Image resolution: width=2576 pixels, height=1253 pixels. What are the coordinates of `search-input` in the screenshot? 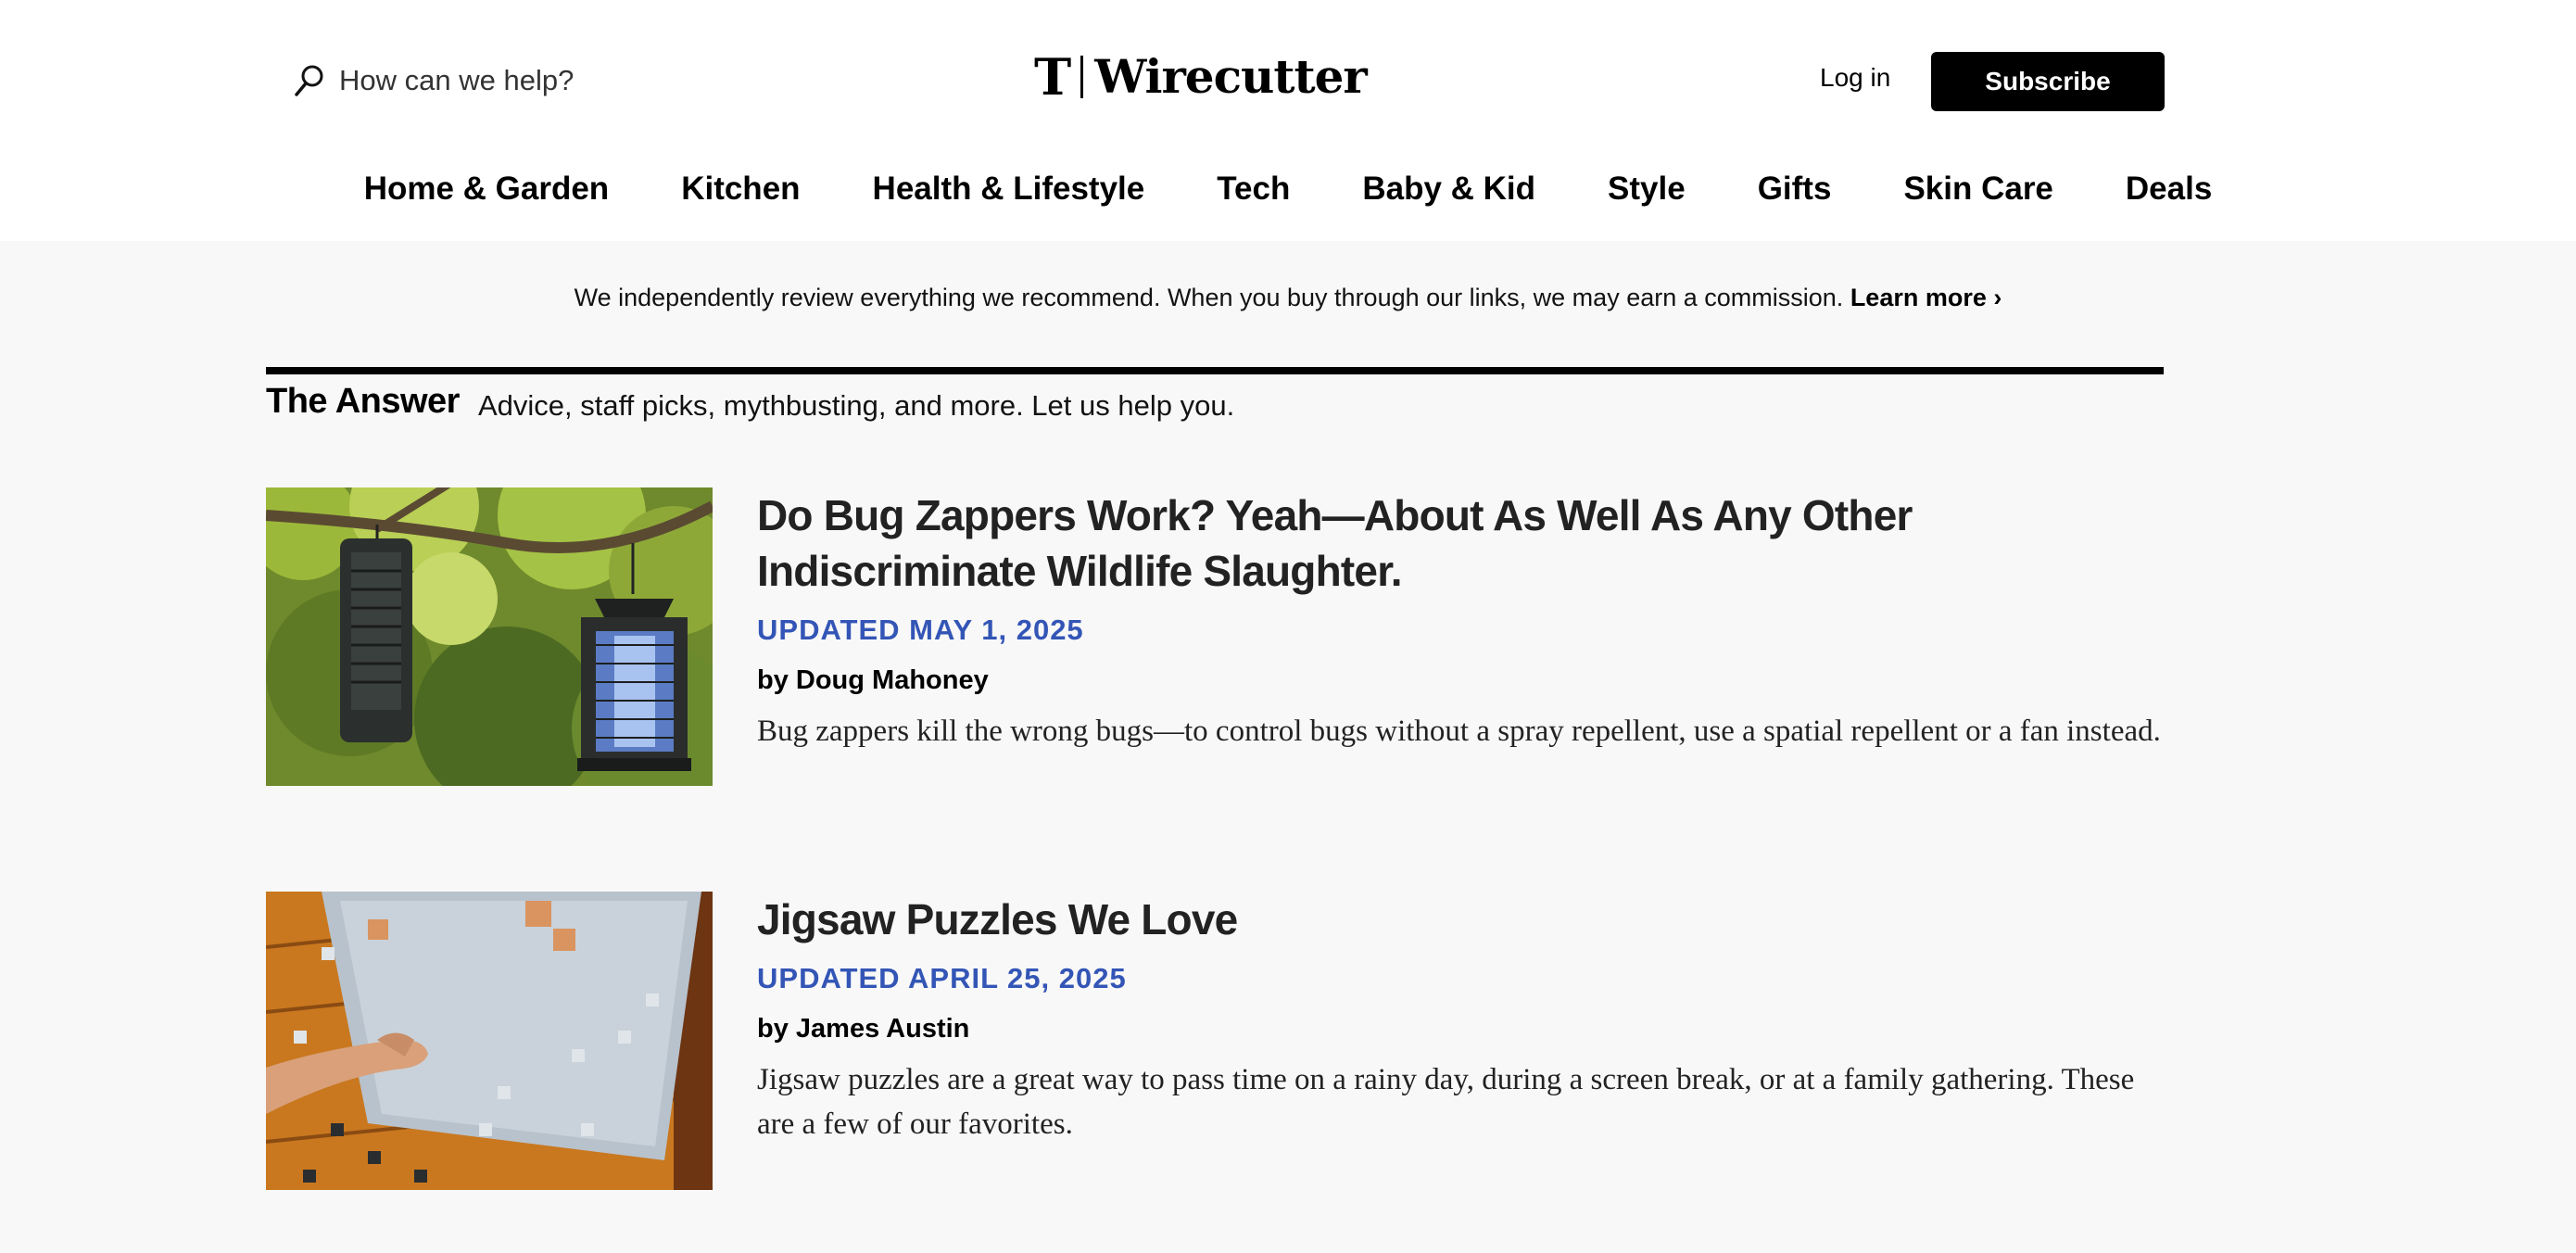 It's located at (478, 80).